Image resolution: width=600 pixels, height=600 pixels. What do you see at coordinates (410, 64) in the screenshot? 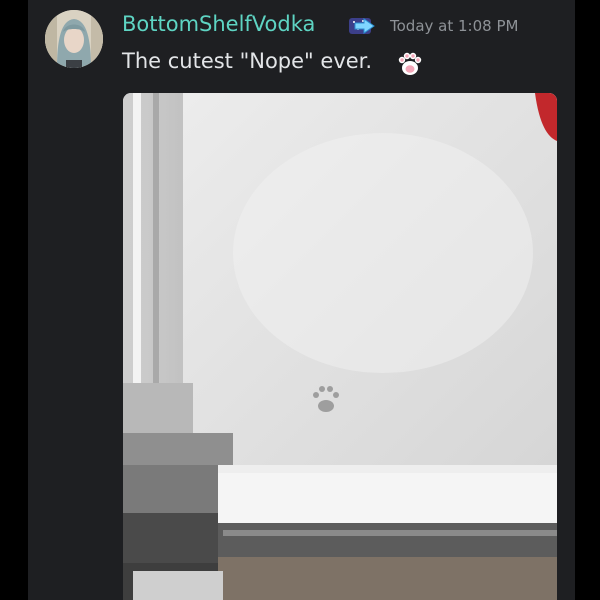
I see `paw-emoji` at bounding box center [410, 64].